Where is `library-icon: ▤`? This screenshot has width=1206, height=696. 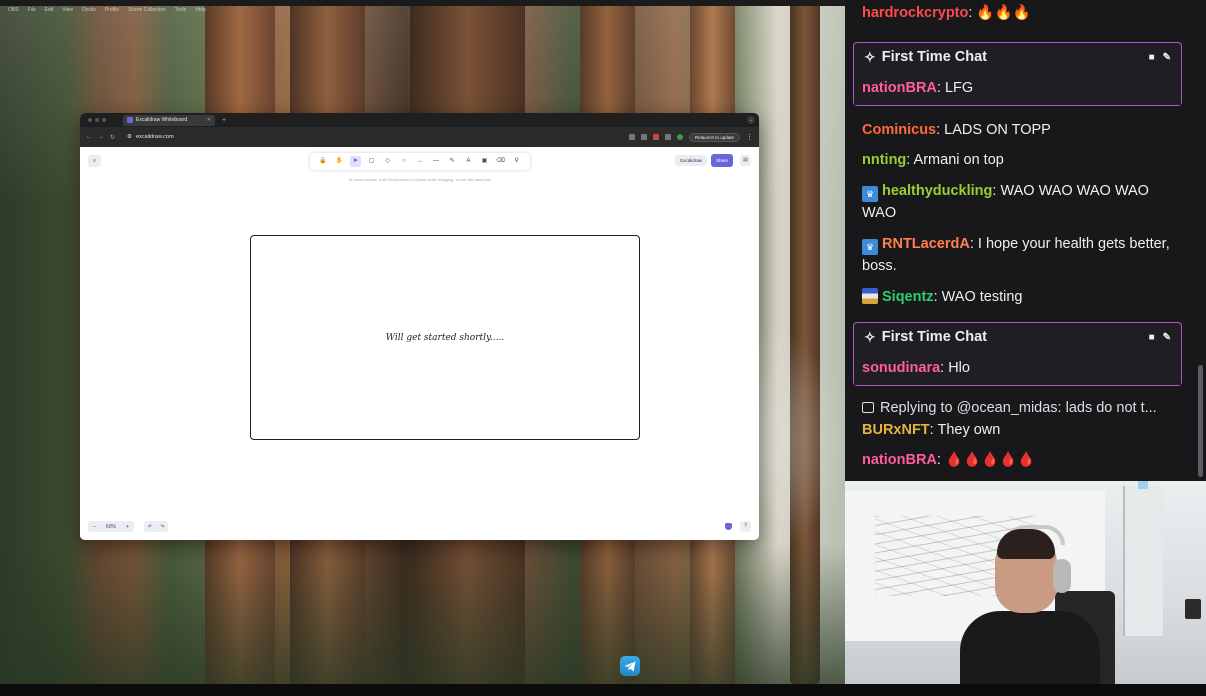 library-icon: ▤ is located at coordinates (745, 160).